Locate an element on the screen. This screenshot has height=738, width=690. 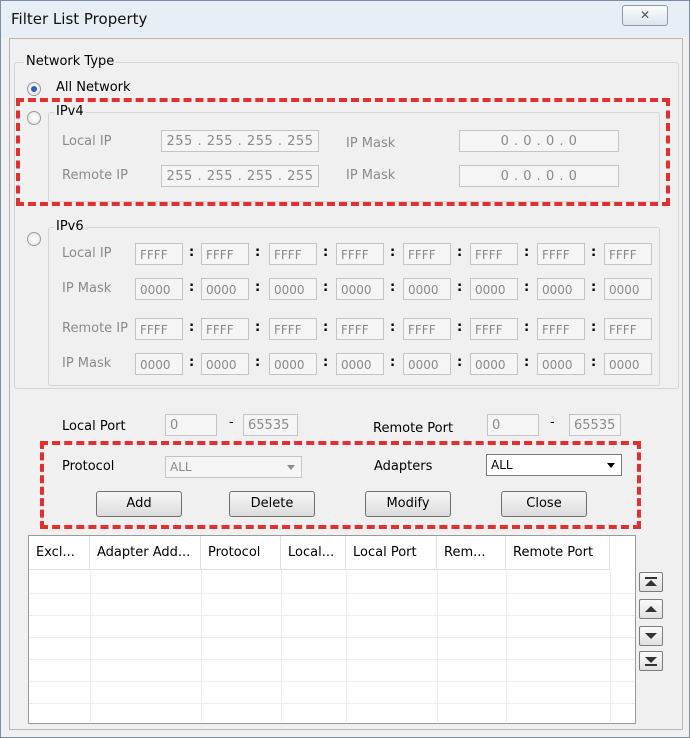
ipv6-label: IPv6 is located at coordinates (70, 226).